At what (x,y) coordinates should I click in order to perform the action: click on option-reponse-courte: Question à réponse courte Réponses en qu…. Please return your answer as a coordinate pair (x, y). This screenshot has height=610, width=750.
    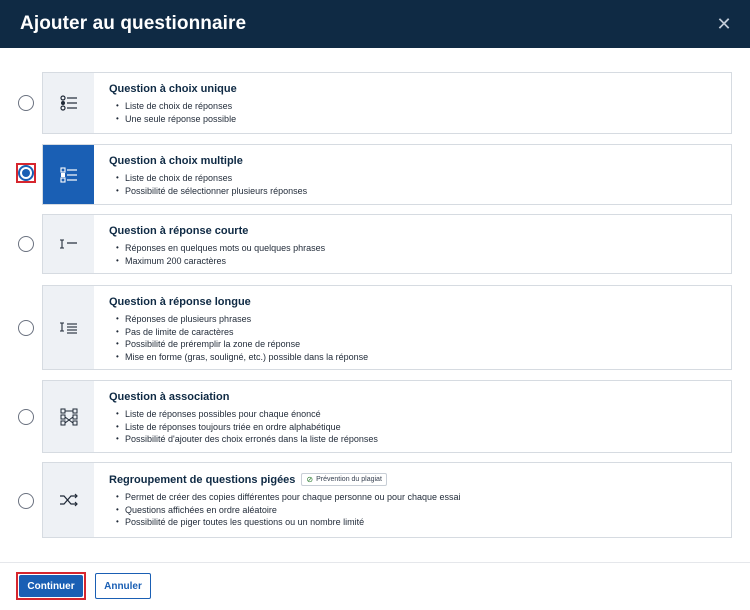
    Looking at the image, I should click on (375, 244).